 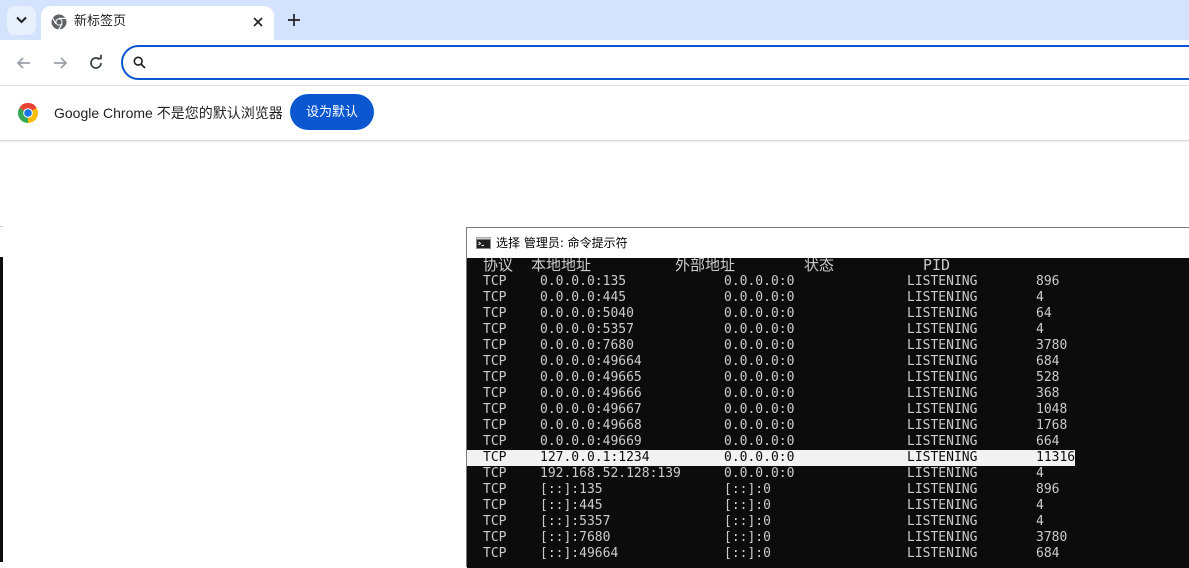 I want to click on netstat-header-row: 协议 本地地址 外部地址 状态 PID, so click(x=828, y=265).